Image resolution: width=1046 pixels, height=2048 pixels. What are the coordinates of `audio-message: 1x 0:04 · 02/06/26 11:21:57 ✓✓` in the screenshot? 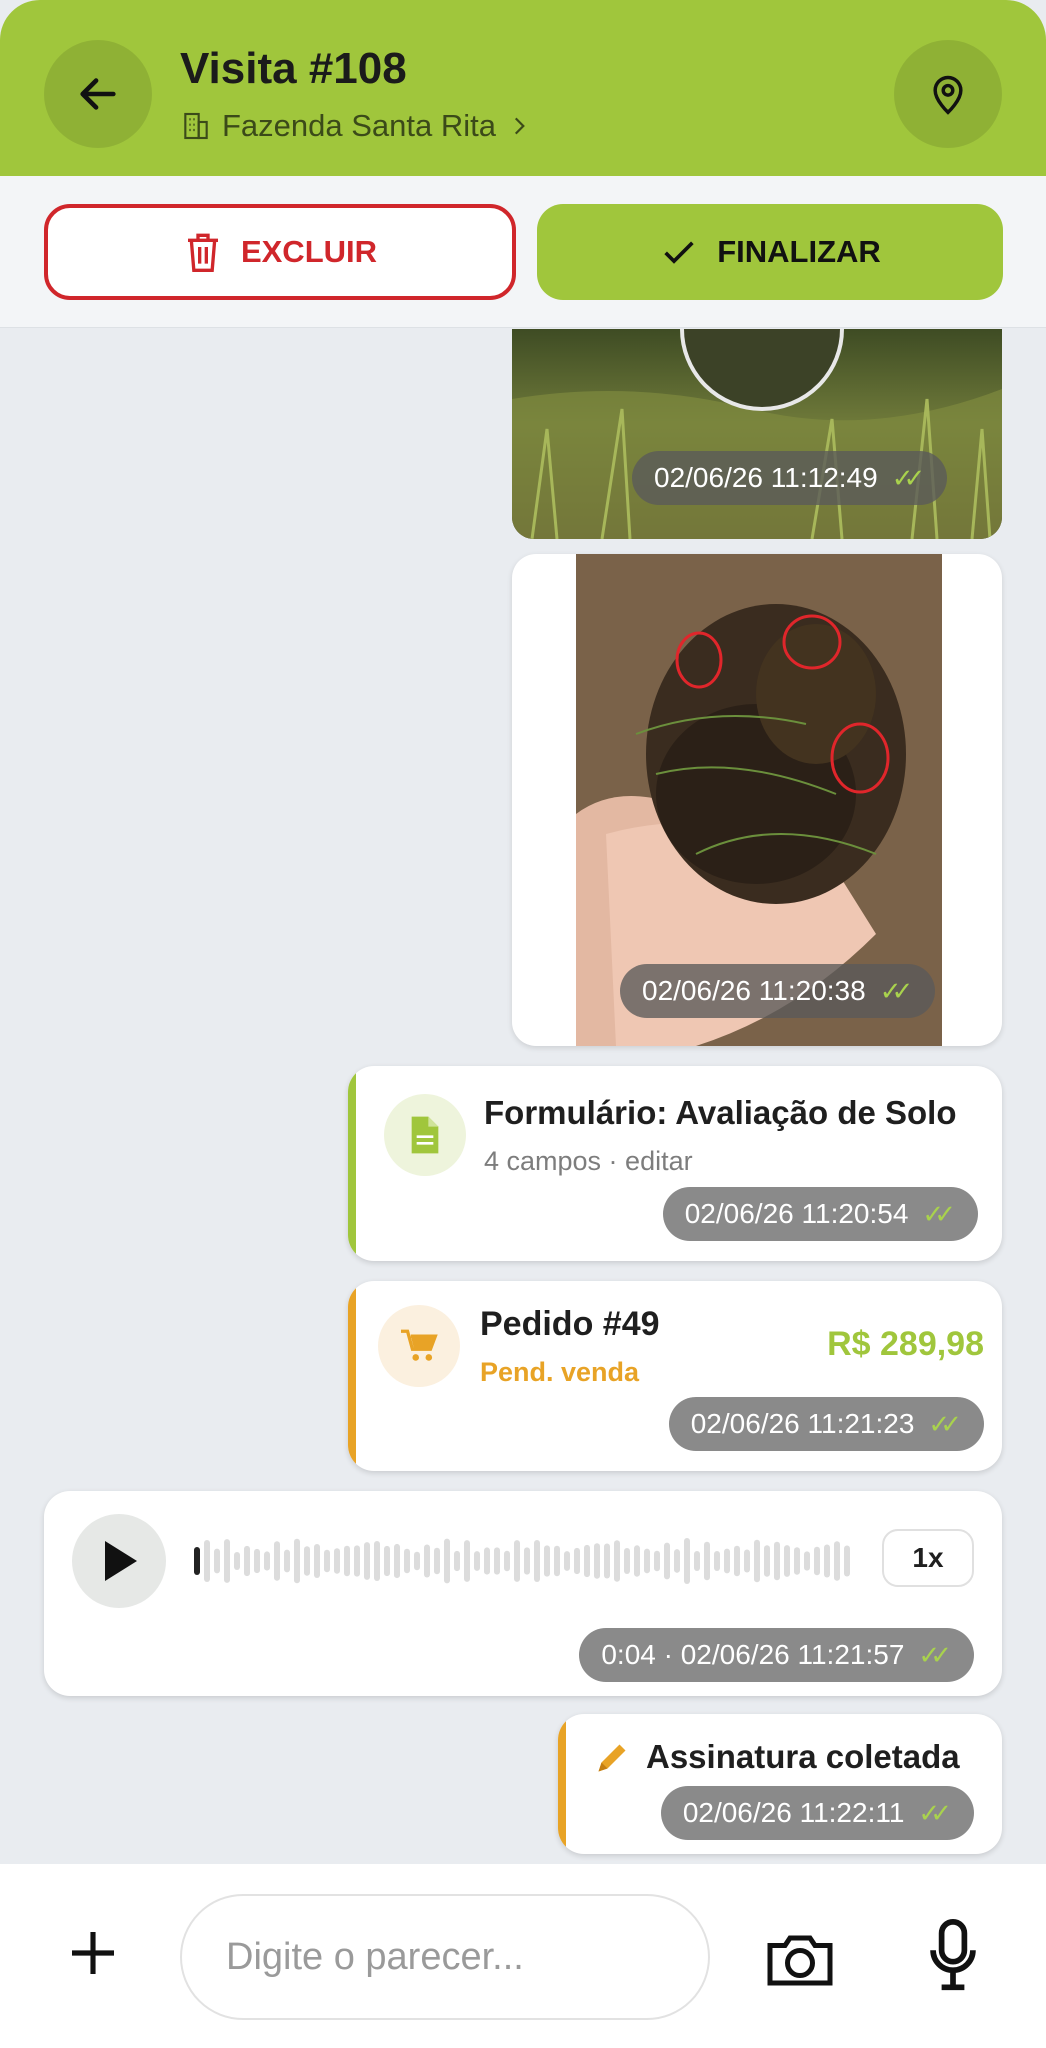 It's located at (523, 1593).